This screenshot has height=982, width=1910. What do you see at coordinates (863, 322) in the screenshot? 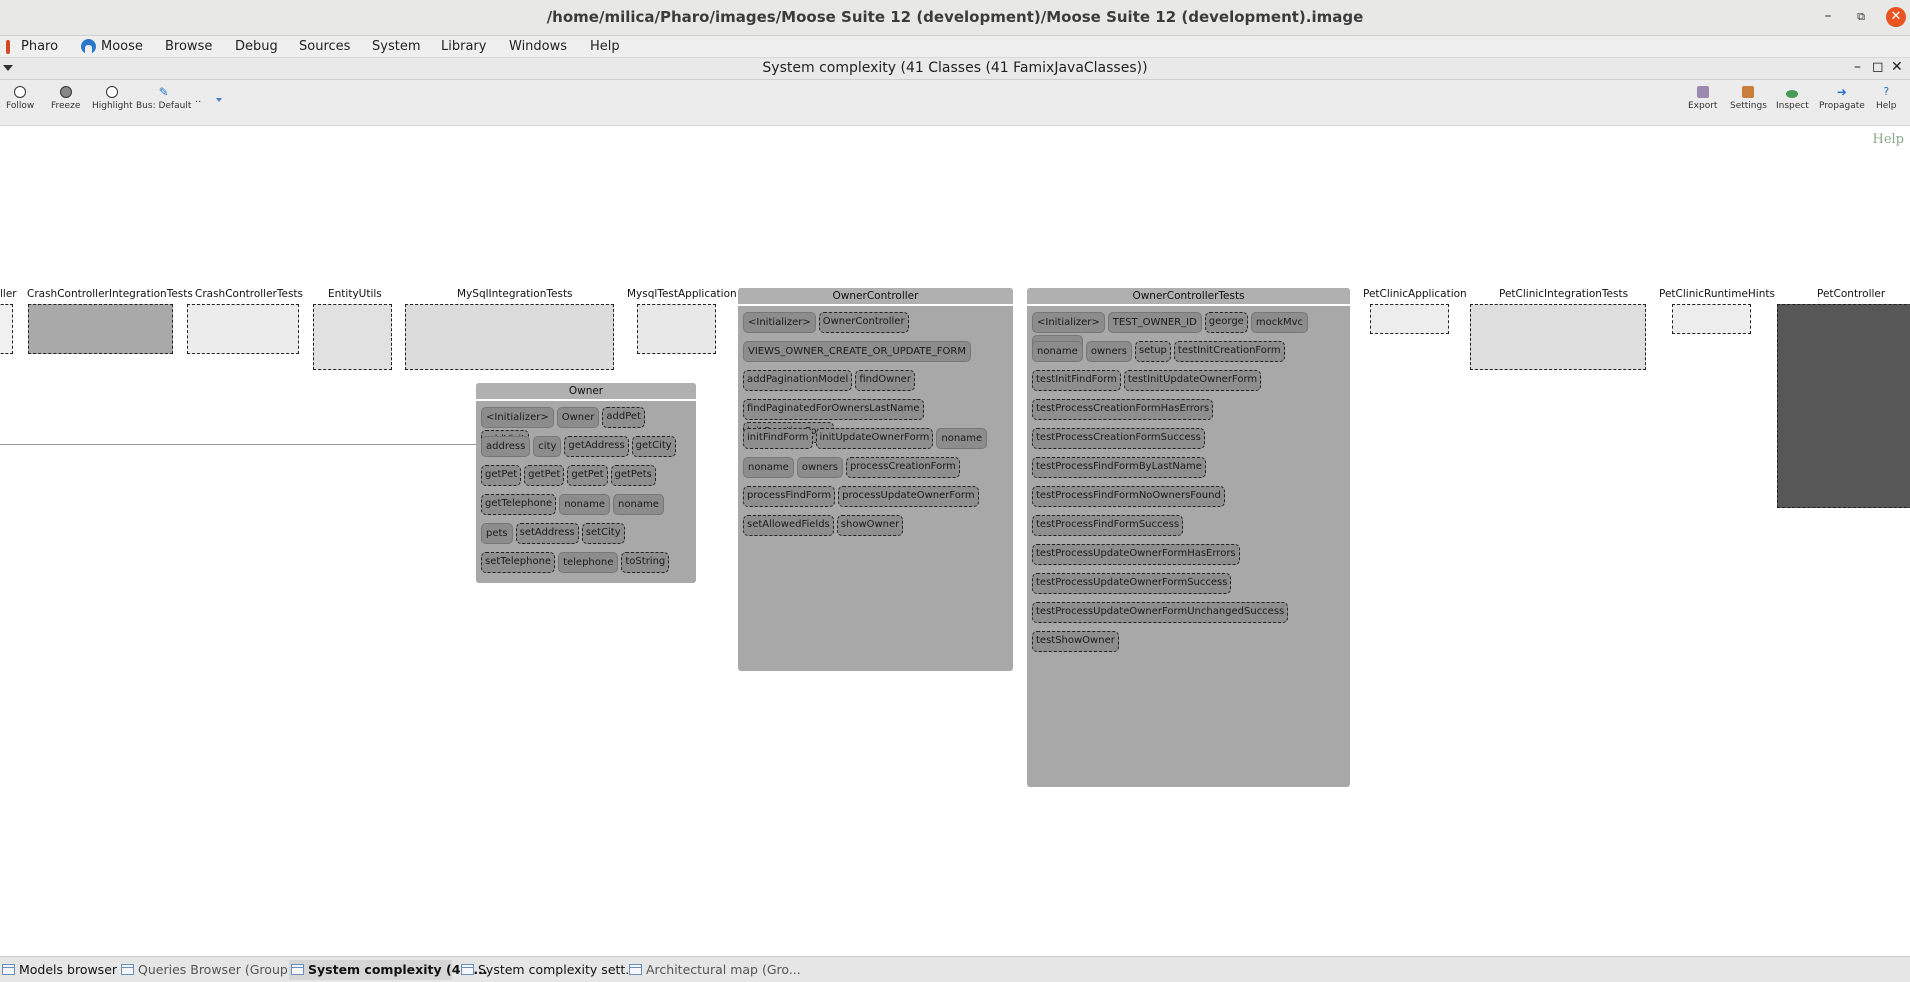
I see `method-item: OwnerController` at bounding box center [863, 322].